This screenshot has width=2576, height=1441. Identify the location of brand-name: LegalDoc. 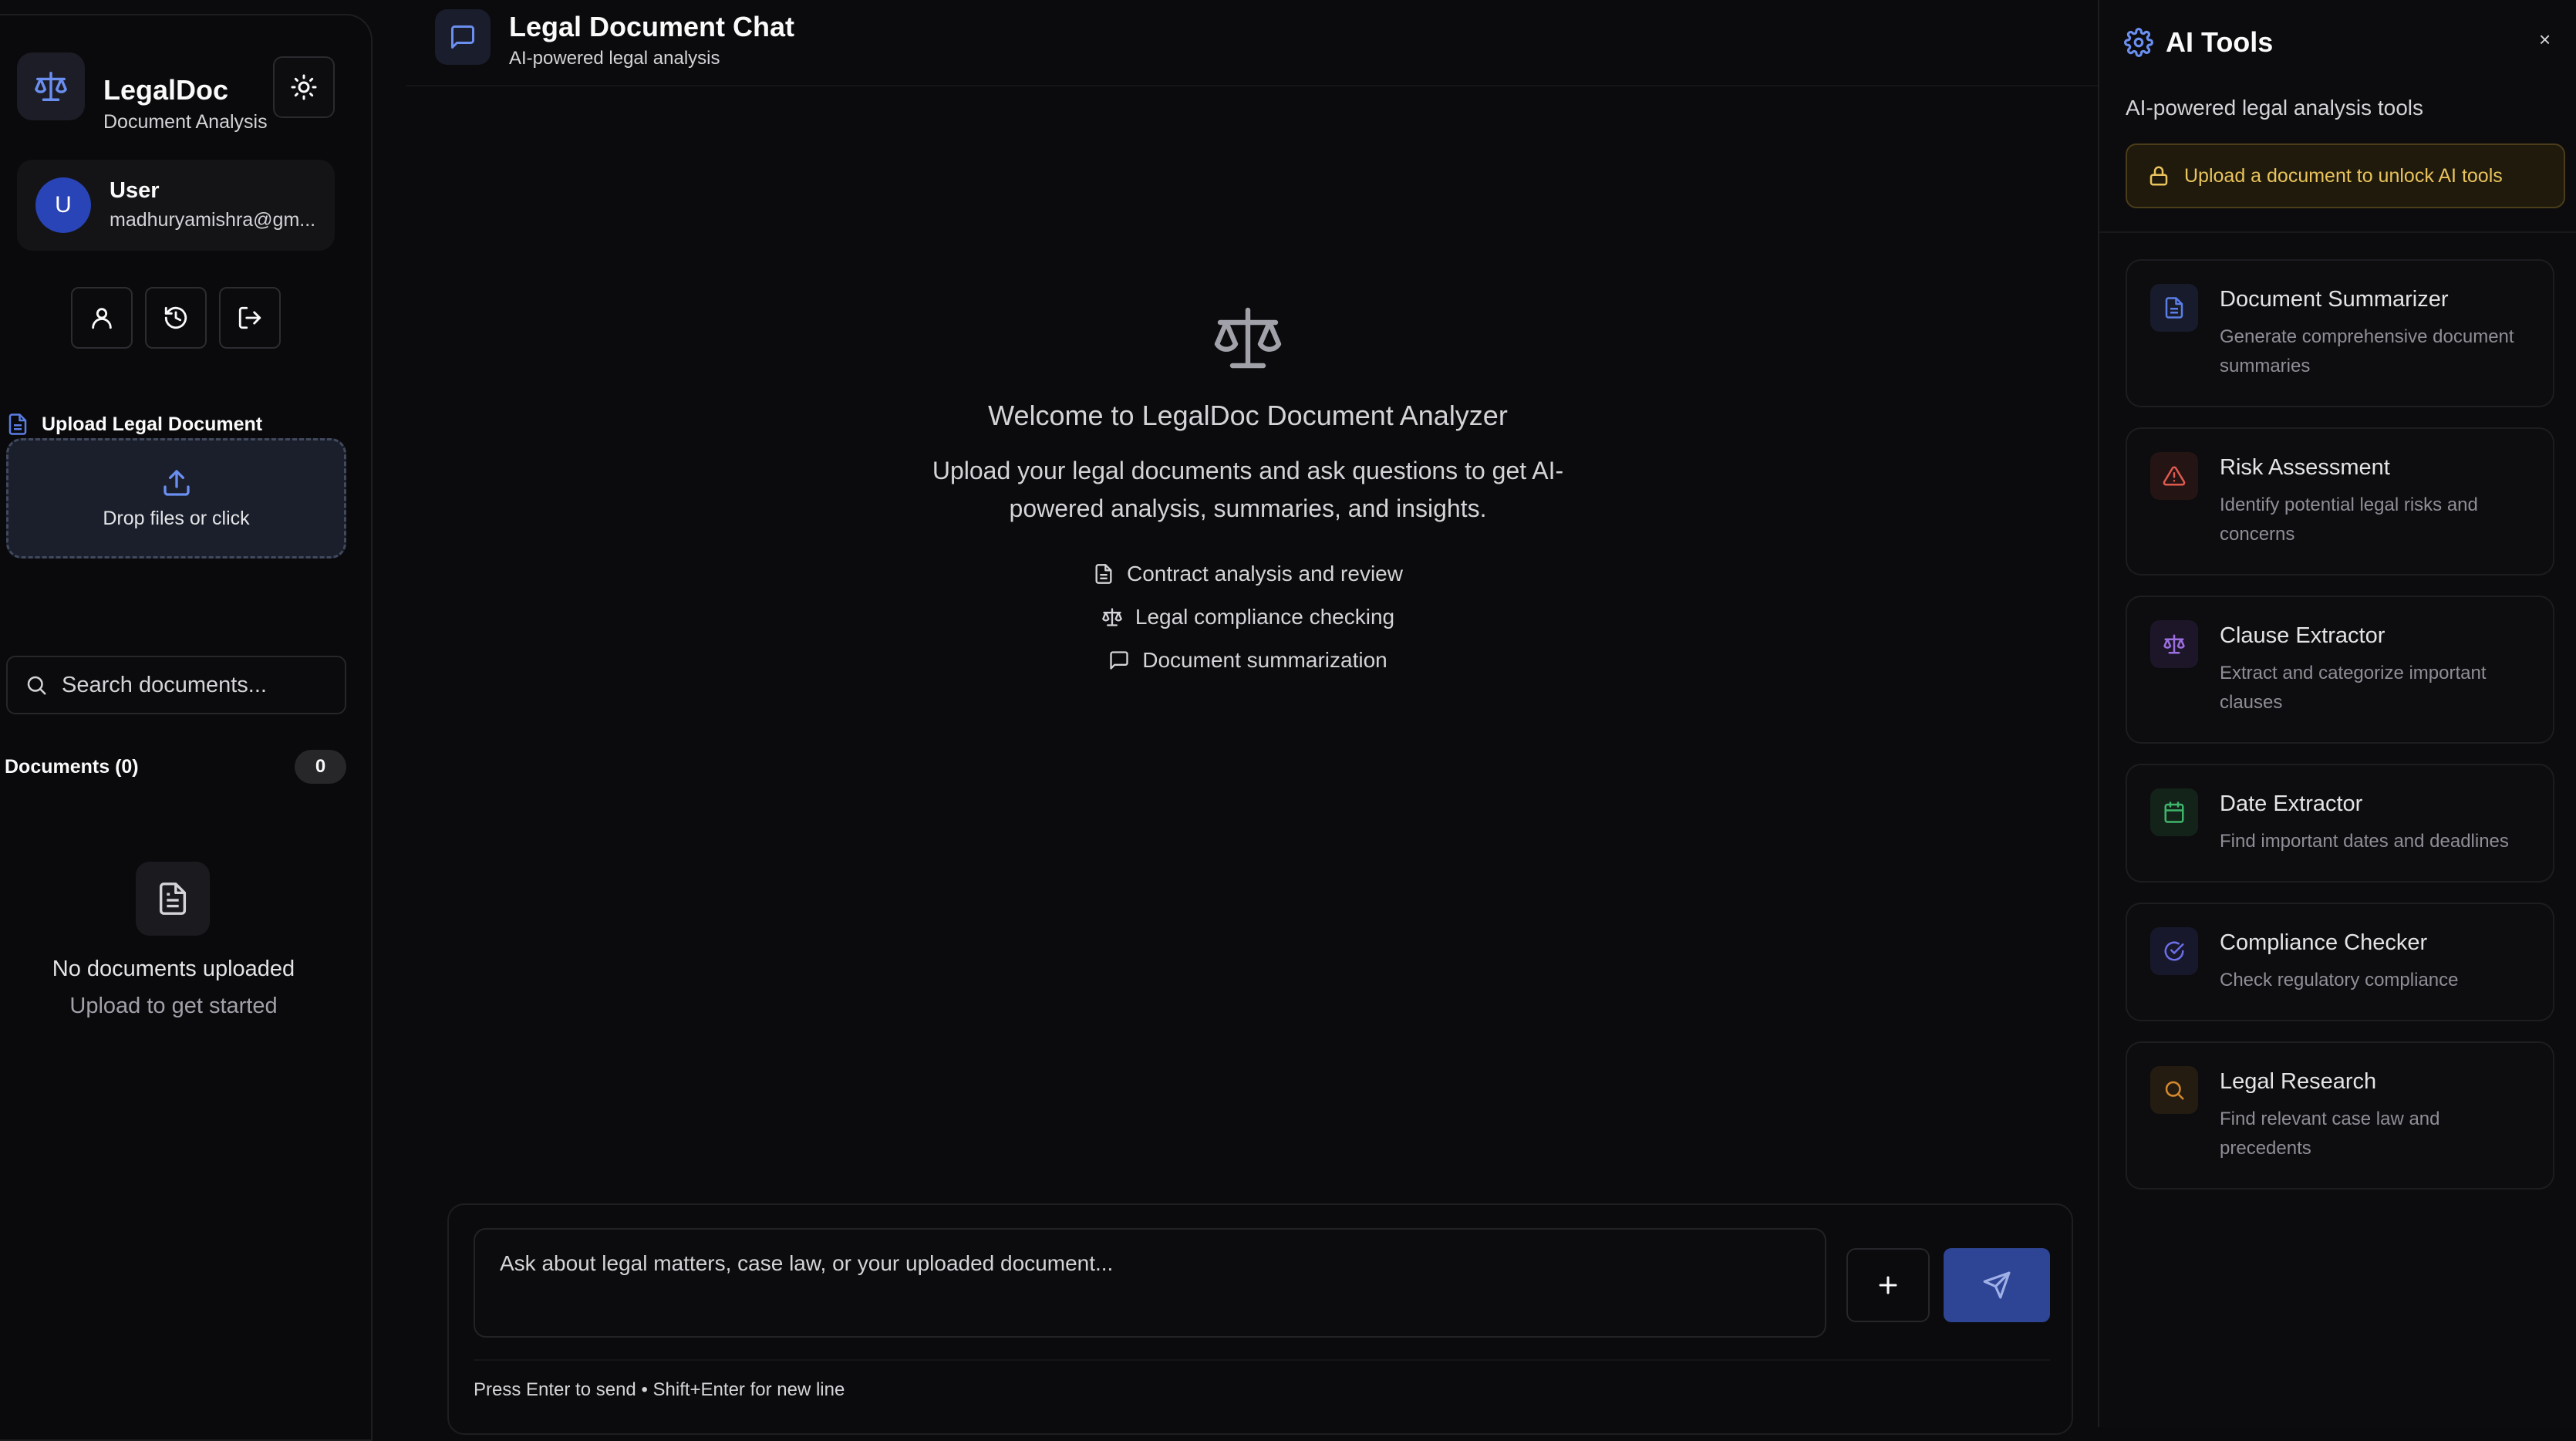
(166, 90).